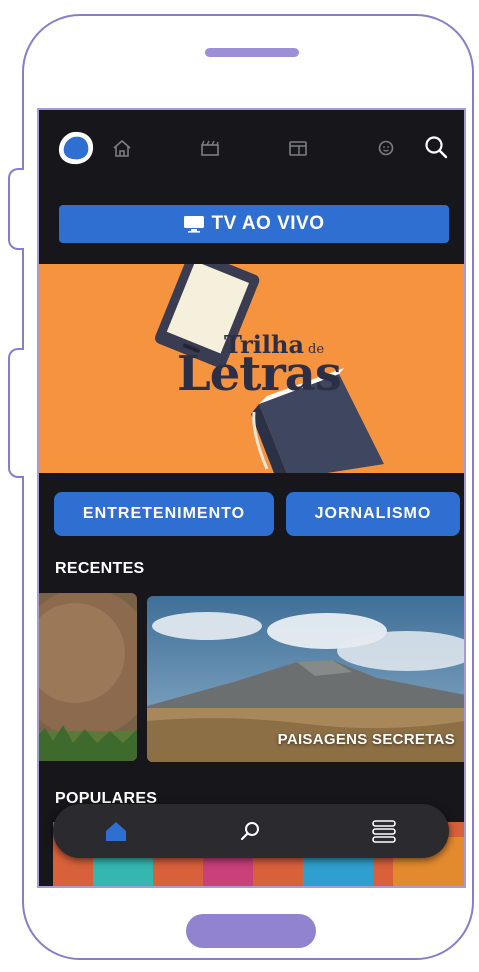 The image size is (479, 972). What do you see at coordinates (76, 148) in the screenshot?
I see `logo-icon` at bounding box center [76, 148].